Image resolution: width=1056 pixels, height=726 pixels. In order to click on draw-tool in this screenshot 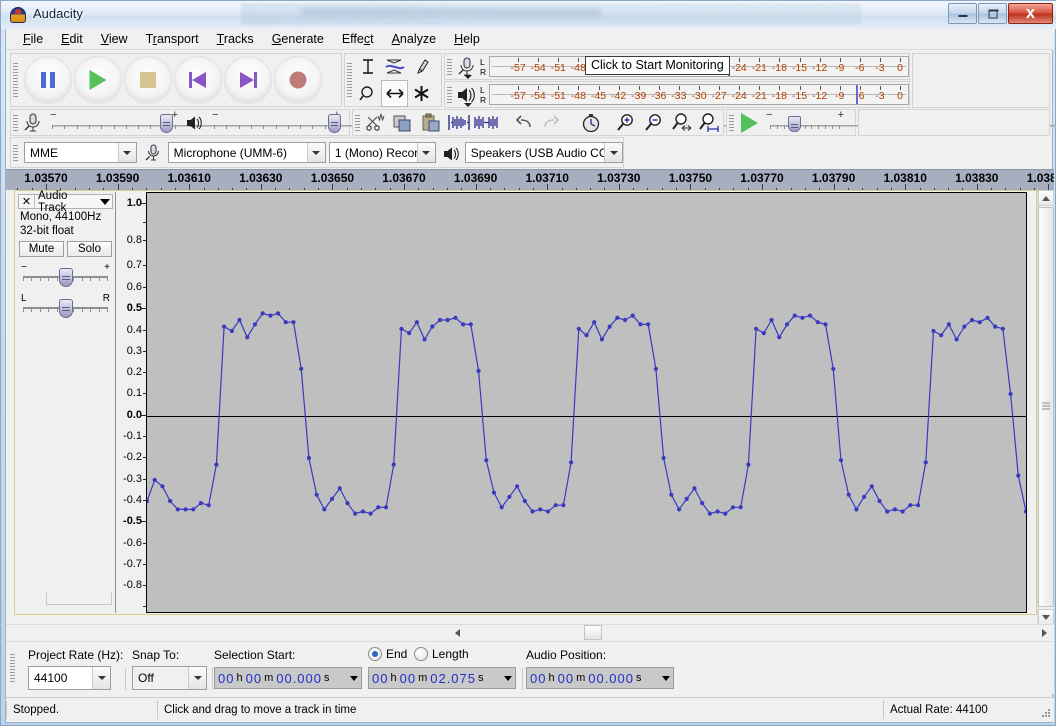, I will do `click(421, 66)`.